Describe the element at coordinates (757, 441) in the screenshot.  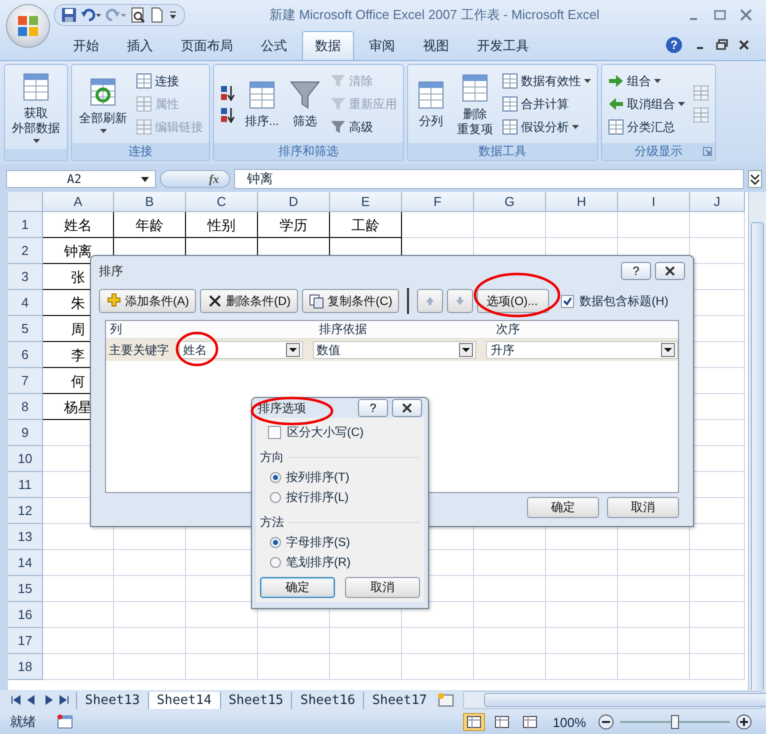
I see `vertical-scrollbar` at that location.